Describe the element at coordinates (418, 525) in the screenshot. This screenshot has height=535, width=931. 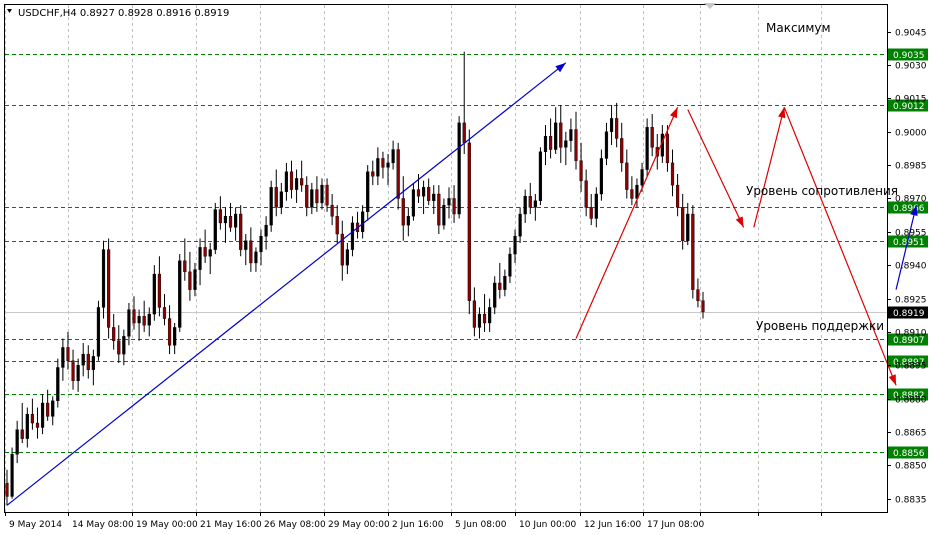
I see `x-tick-label: 2 Jun 16:00` at that location.